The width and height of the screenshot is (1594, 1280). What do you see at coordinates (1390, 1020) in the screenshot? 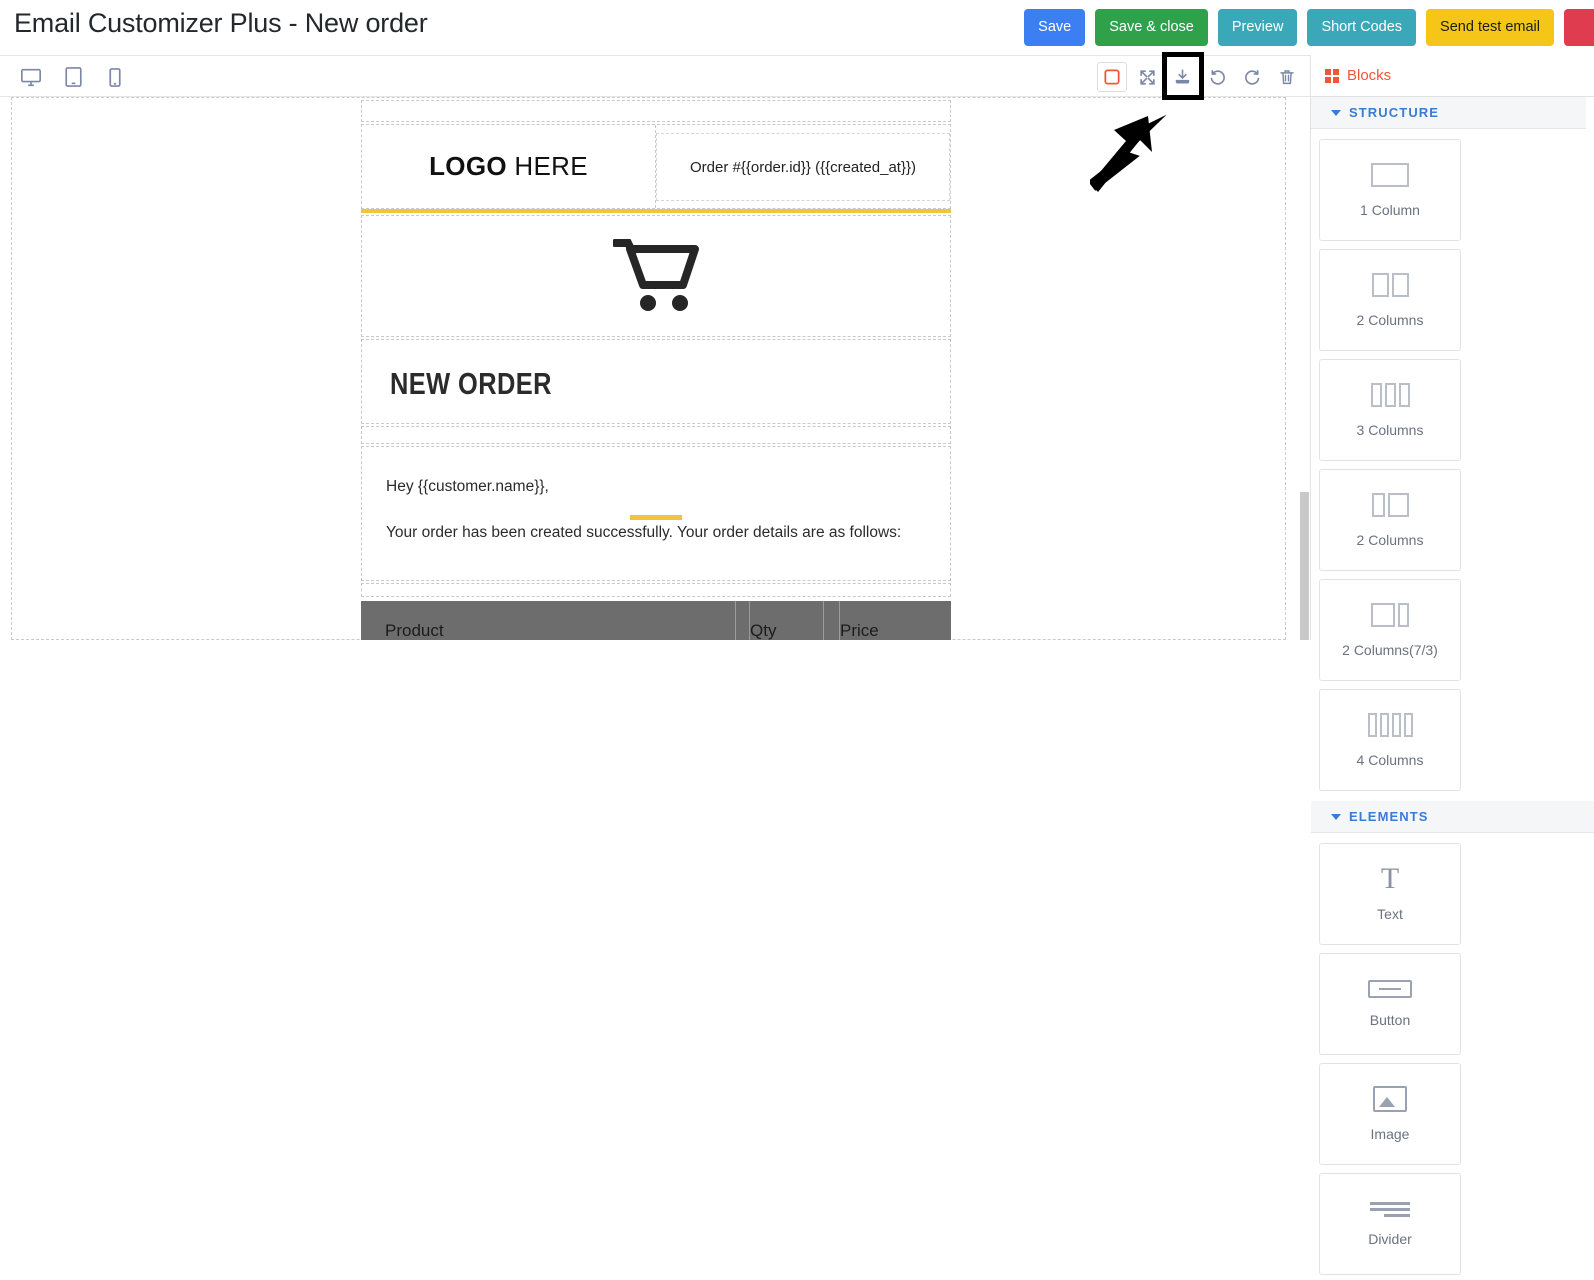
I see `element-tile-label: Button` at bounding box center [1390, 1020].